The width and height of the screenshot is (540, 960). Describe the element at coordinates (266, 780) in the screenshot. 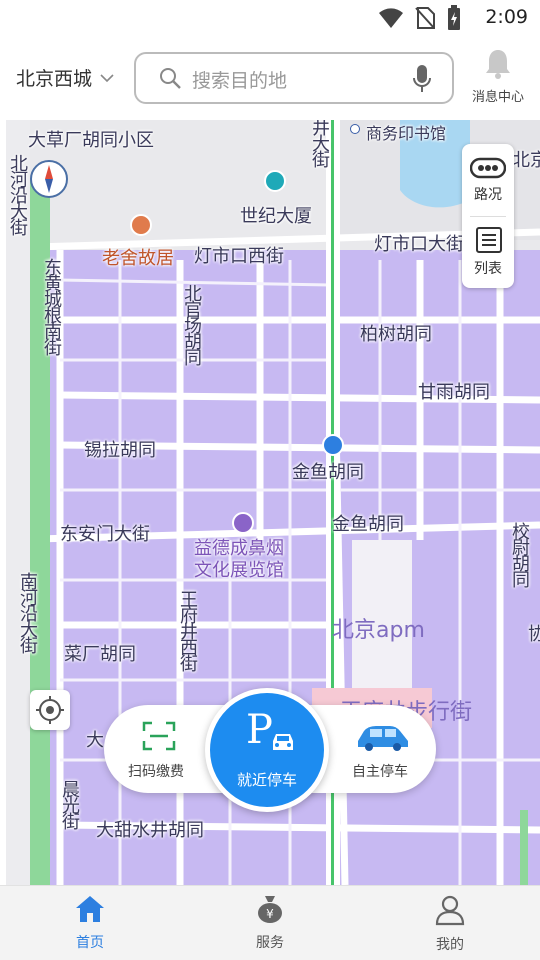

I see `nearby-parking-label: 就近停车` at that location.